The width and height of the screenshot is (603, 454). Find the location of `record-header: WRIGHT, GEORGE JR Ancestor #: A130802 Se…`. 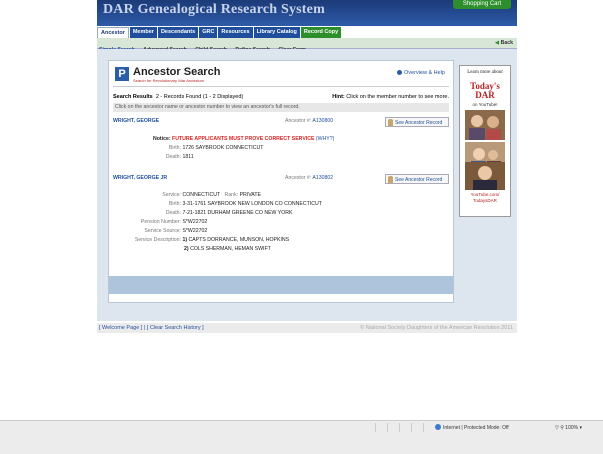

record-header: WRIGHT, GEORGE JR Ancestor #: A130802 Se… is located at coordinates (281, 179).